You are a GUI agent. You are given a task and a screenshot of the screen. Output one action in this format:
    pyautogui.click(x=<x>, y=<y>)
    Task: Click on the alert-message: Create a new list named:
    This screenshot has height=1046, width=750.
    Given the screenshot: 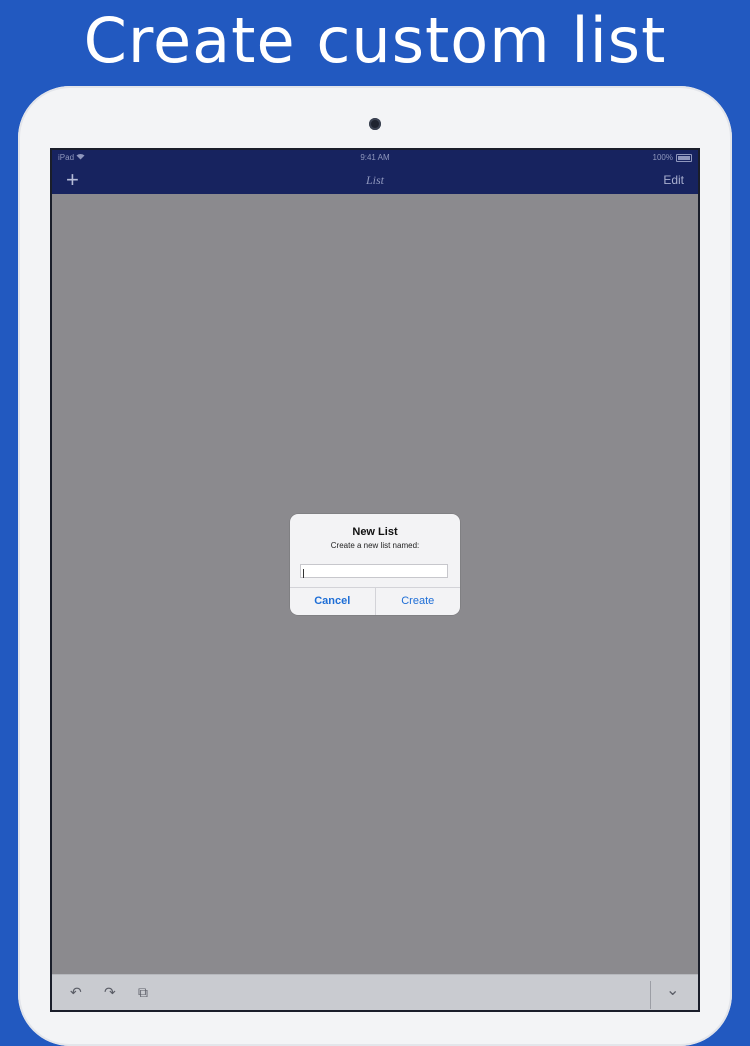 What is the action you would take?
    pyautogui.click(x=375, y=545)
    